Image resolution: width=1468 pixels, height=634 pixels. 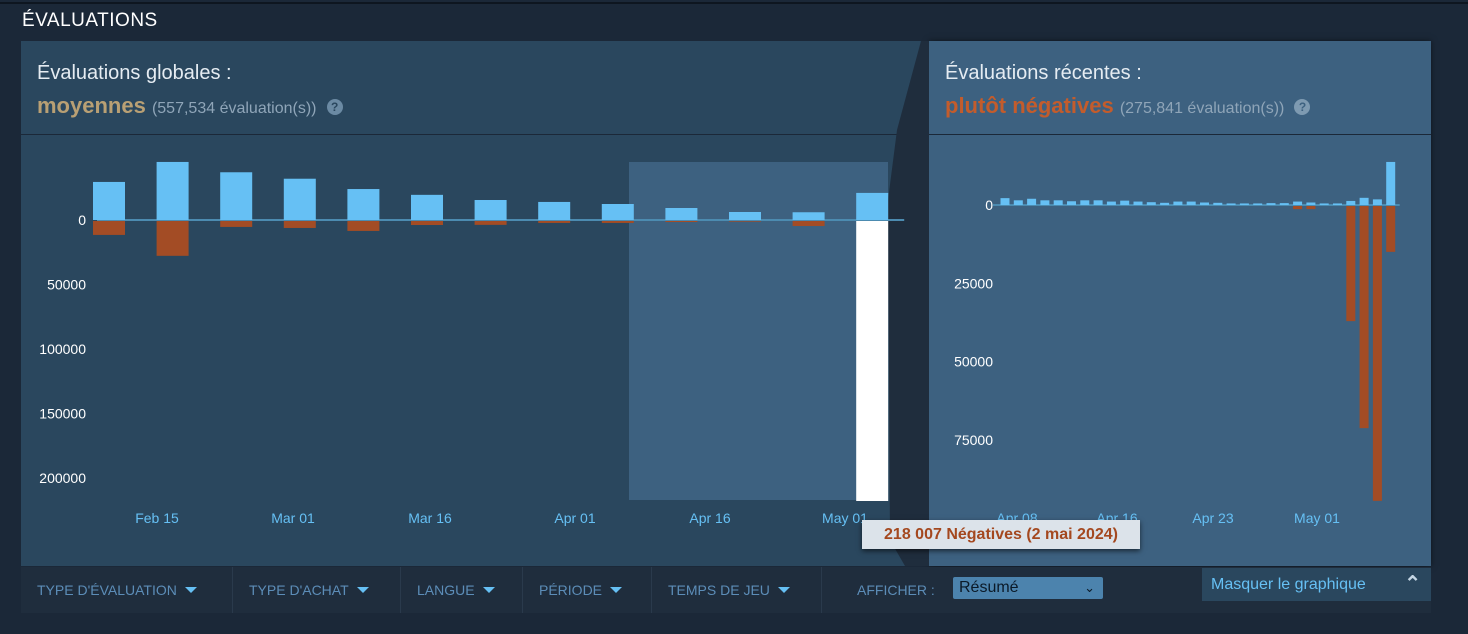 What do you see at coordinates (719, 590) in the screenshot?
I see `filter-label: TEMPS DE JEU` at bounding box center [719, 590].